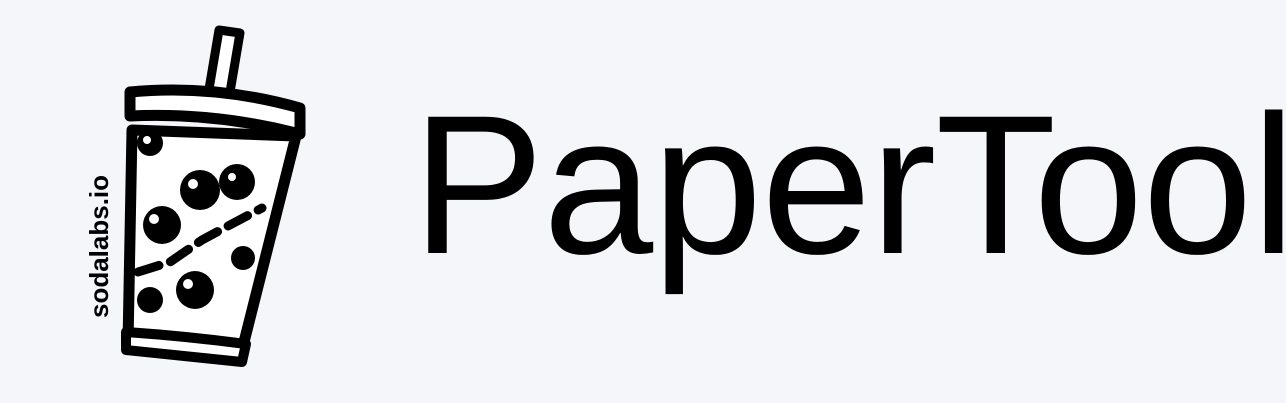  I want to click on boba-cup-icon: sodalabs.io, so click(195, 196).